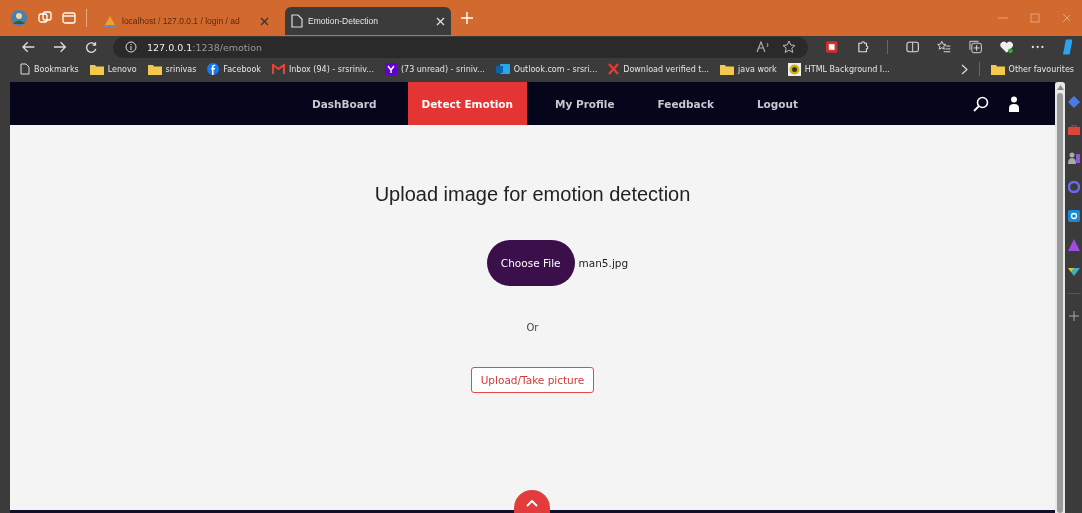 Image resolution: width=1082 pixels, height=513 pixels. What do you see at coordinates (1073, 130) in the screenshot?
I see `briefcase-icon` at bounding box center [1073, 130].